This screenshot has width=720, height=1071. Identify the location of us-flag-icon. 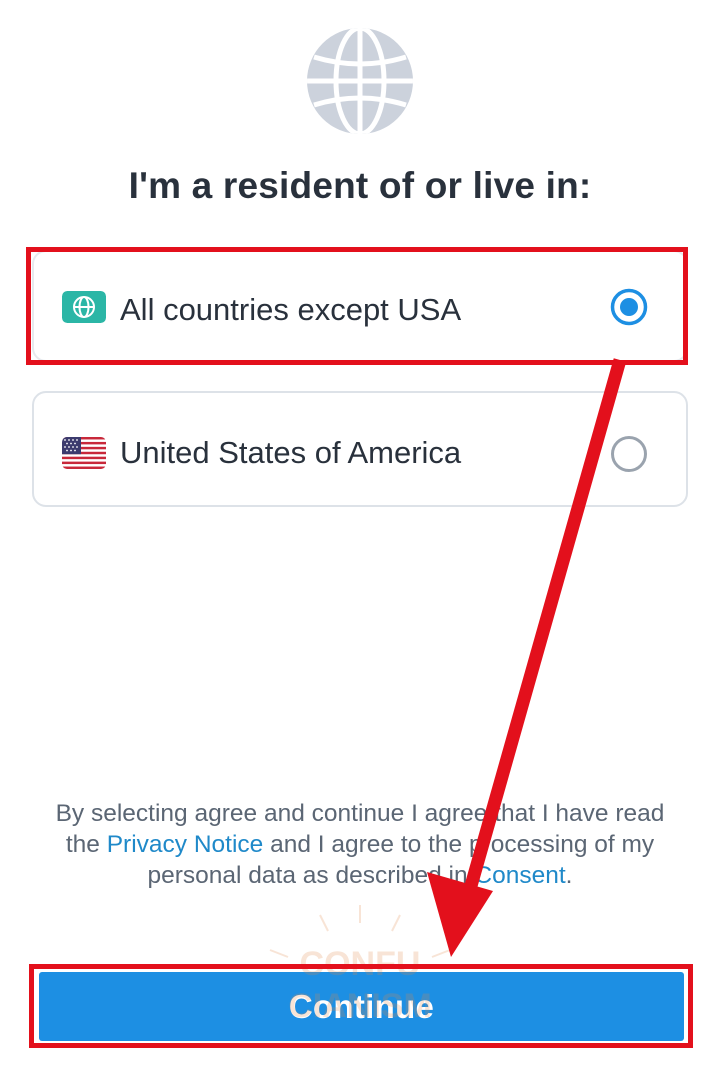
(84, 453).